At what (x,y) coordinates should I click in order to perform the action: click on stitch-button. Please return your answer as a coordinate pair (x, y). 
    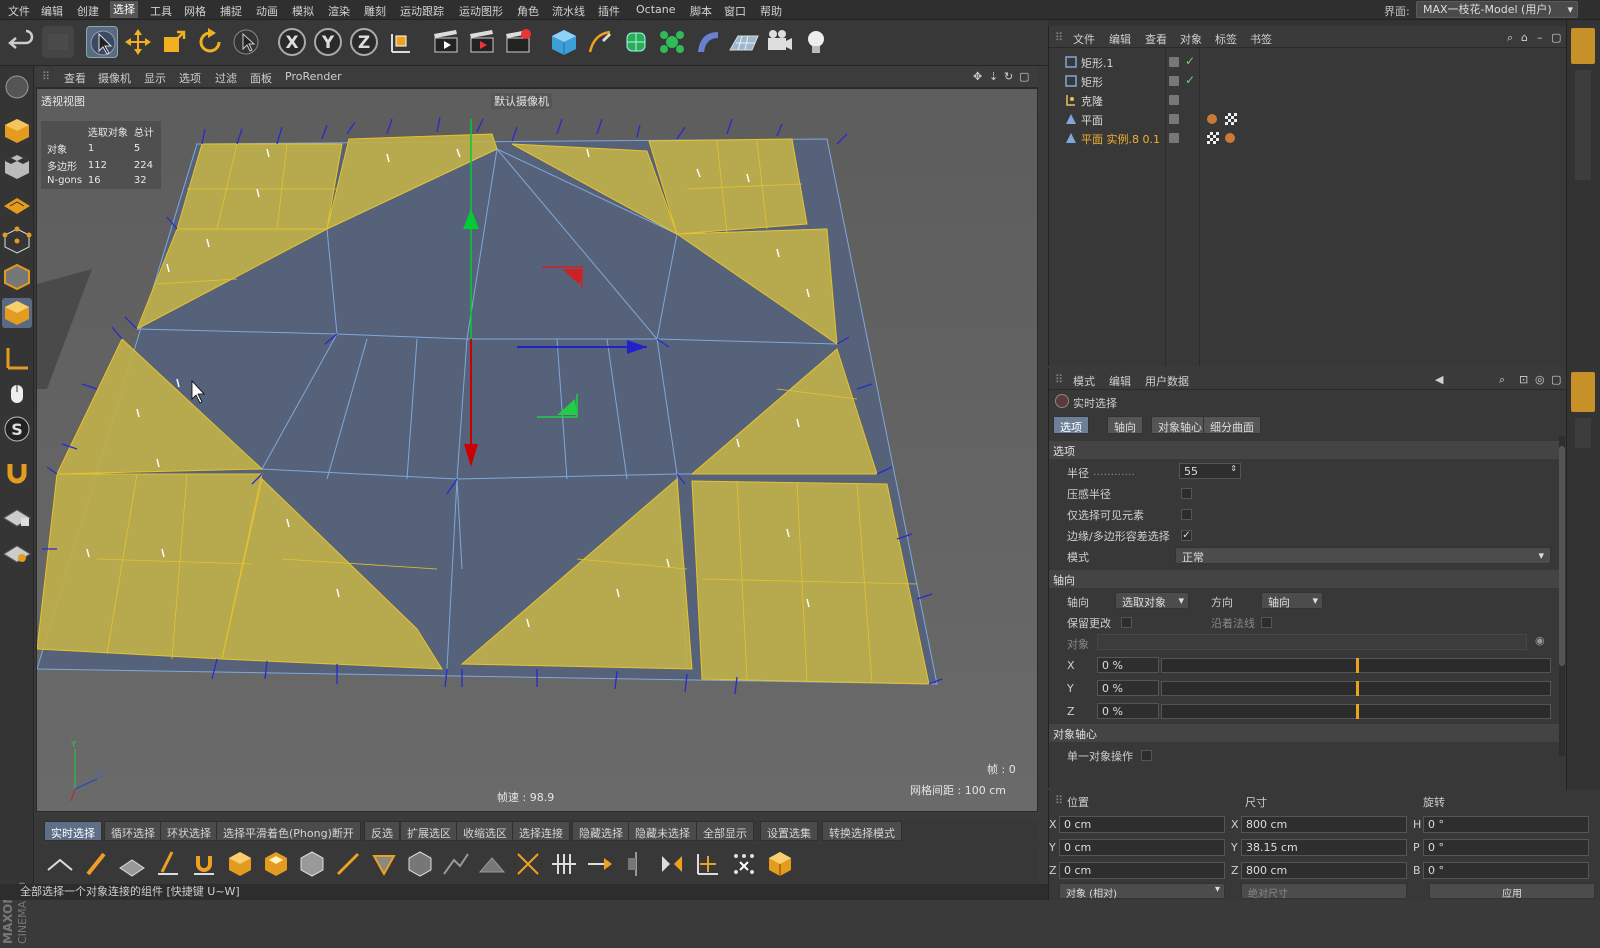
    Looking at the image, I should click on (456, 864).